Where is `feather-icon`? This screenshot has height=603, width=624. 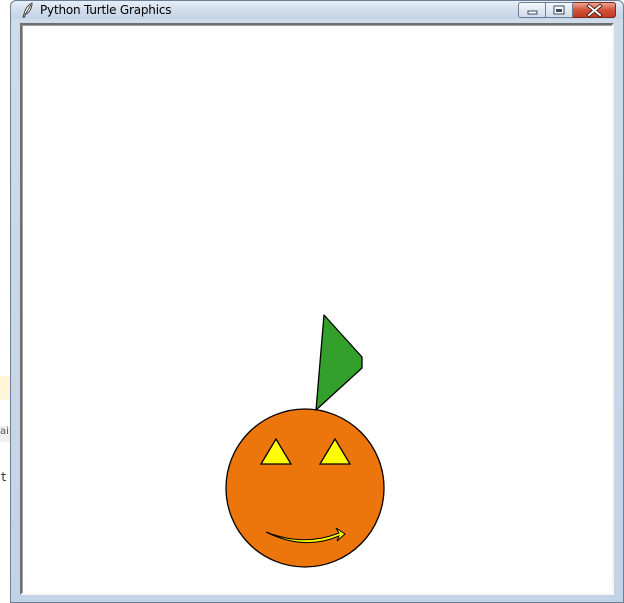
feather-icon is located at coordinates (28, 10).